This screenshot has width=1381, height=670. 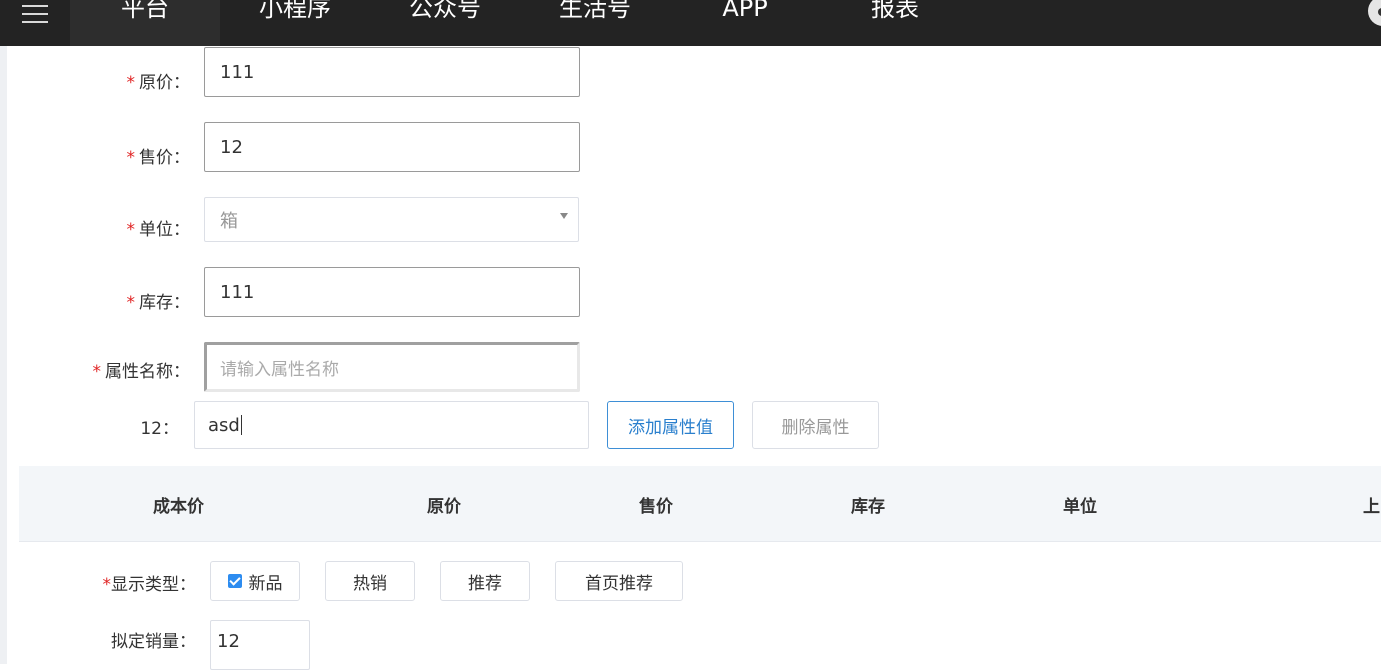 I want to click on display-type-home-recommend-checkbox: 首页推荐, so click(x=619, y=581).